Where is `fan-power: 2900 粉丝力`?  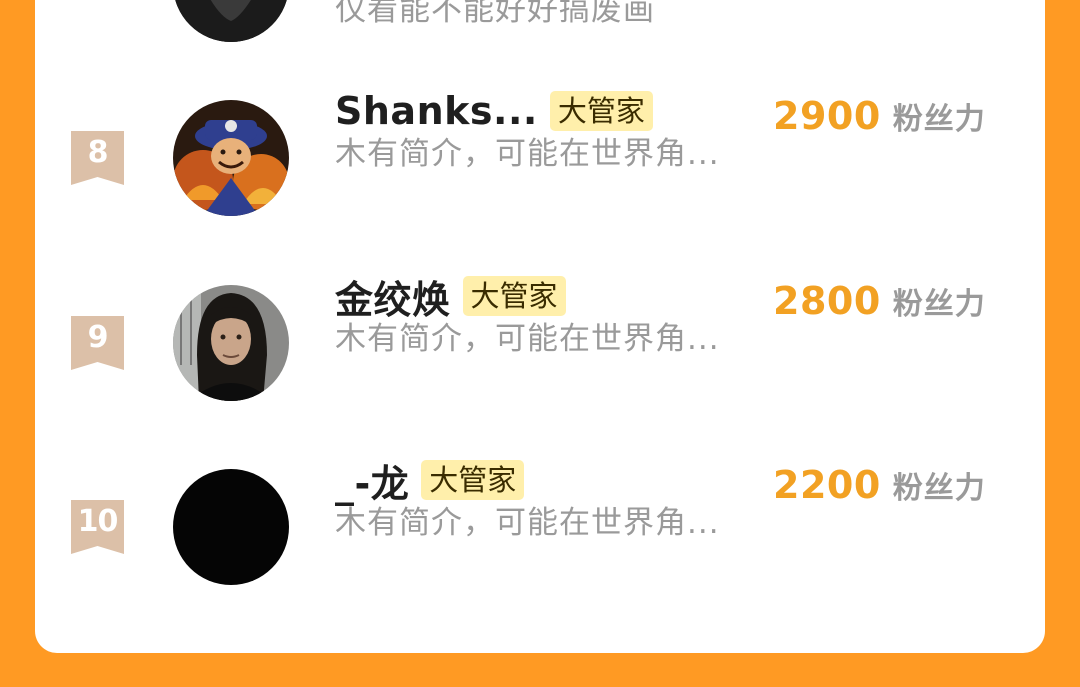 fan-power: 2900 粉丝力 is located at coordinates (879, 116).